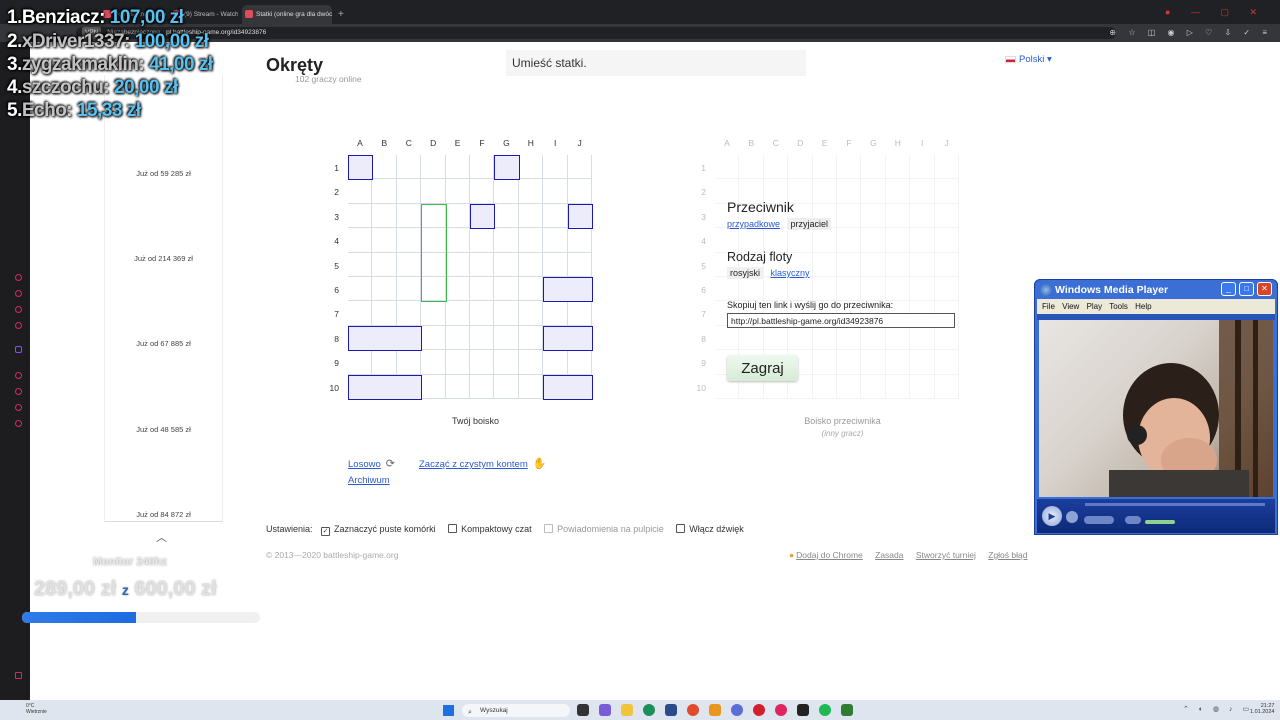  I want to click on mark-empty-checkbox: ✓, so click(326, 531).